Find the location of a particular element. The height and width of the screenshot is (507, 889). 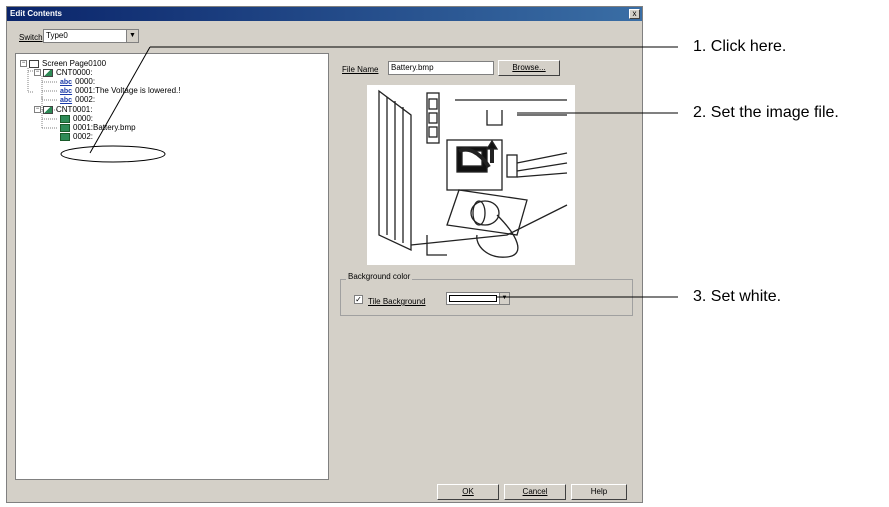

callout-1: 1. Click here. is located at coordinates (740, 46).